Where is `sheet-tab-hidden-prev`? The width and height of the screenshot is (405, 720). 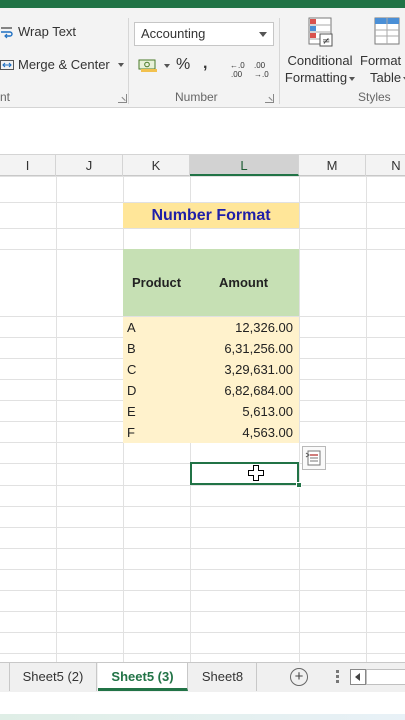 sheet-tab-hidden-prev is located at coordinates (5, 677).